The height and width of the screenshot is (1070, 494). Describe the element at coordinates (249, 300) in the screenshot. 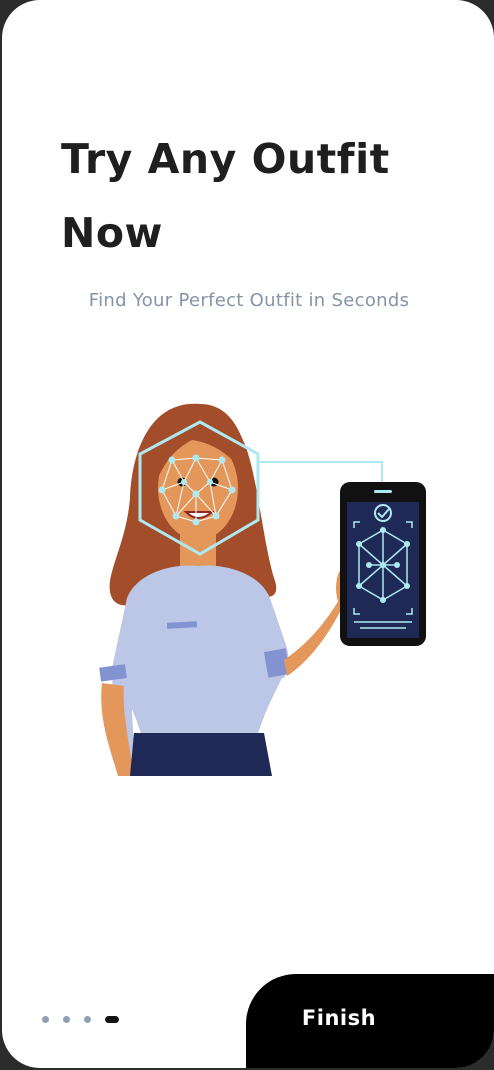

I see `page-subtitle: Find Your Perfect Outfit in Seconds` at that location.